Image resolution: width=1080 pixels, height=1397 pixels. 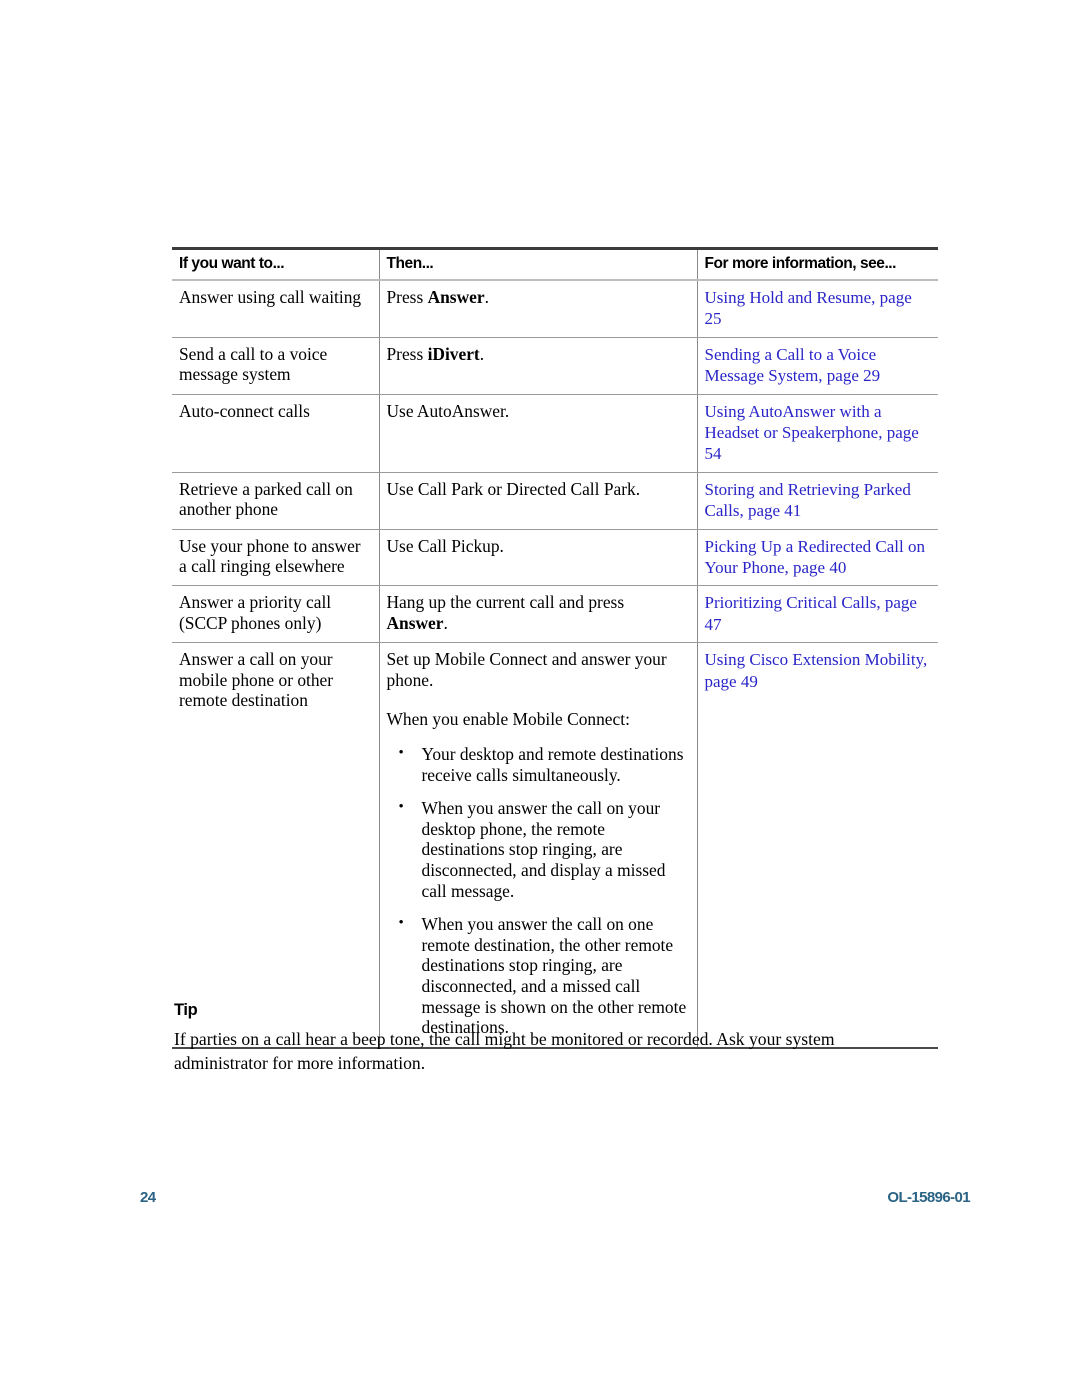 What do you see at coordinates (148, 1197) in the screenshot?
I see `footer-page-number: 24` at bounding box center [148, 1197].